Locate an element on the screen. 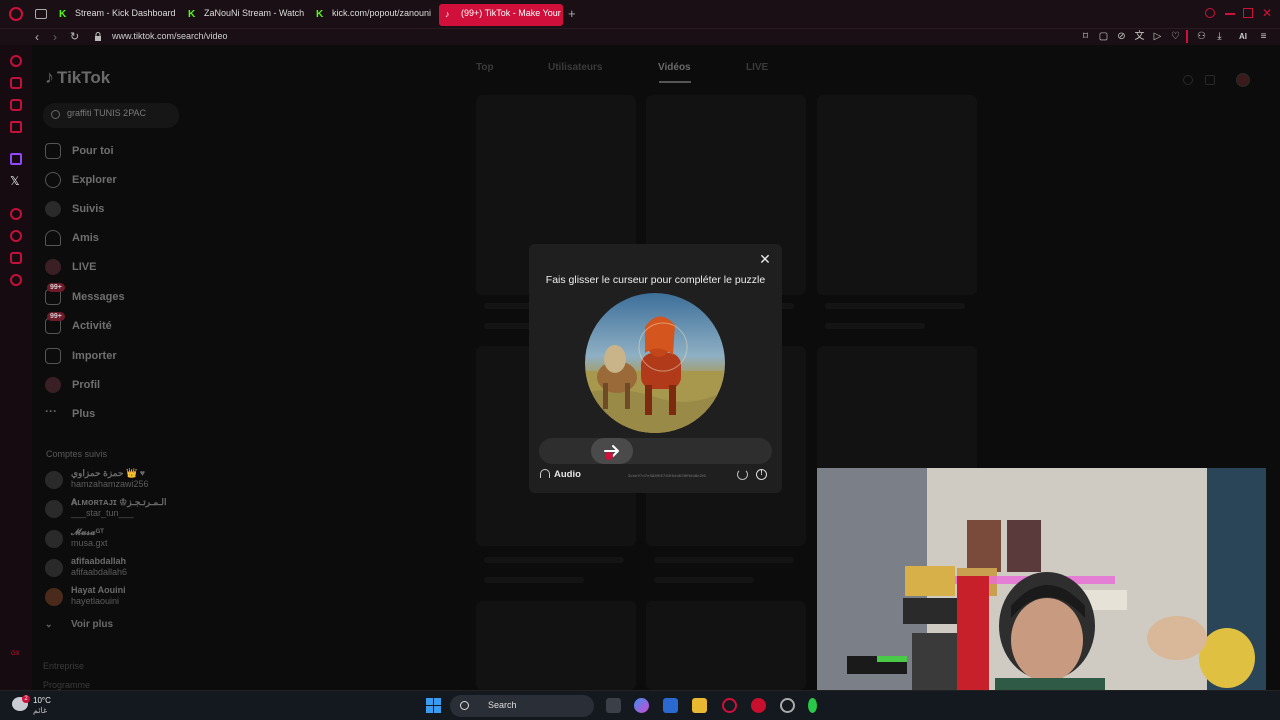  profile-avatar-icon is located at coordinates (53, 385).